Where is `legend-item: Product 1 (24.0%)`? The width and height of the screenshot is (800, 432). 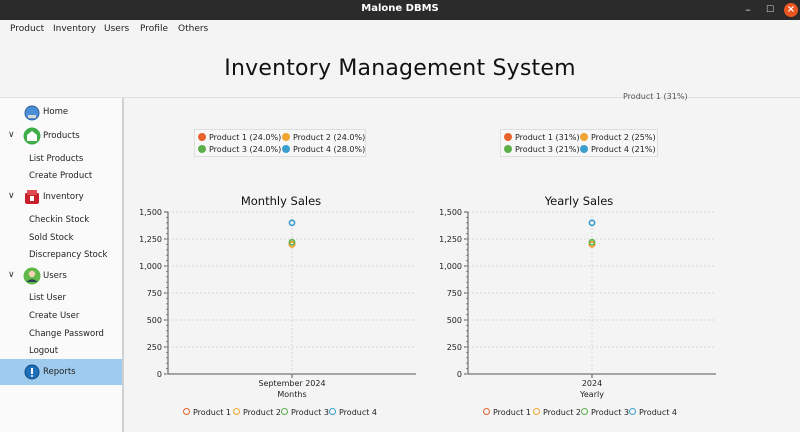
legend-item: Product 1 (24.0%) is located at coordinates (239, 137).